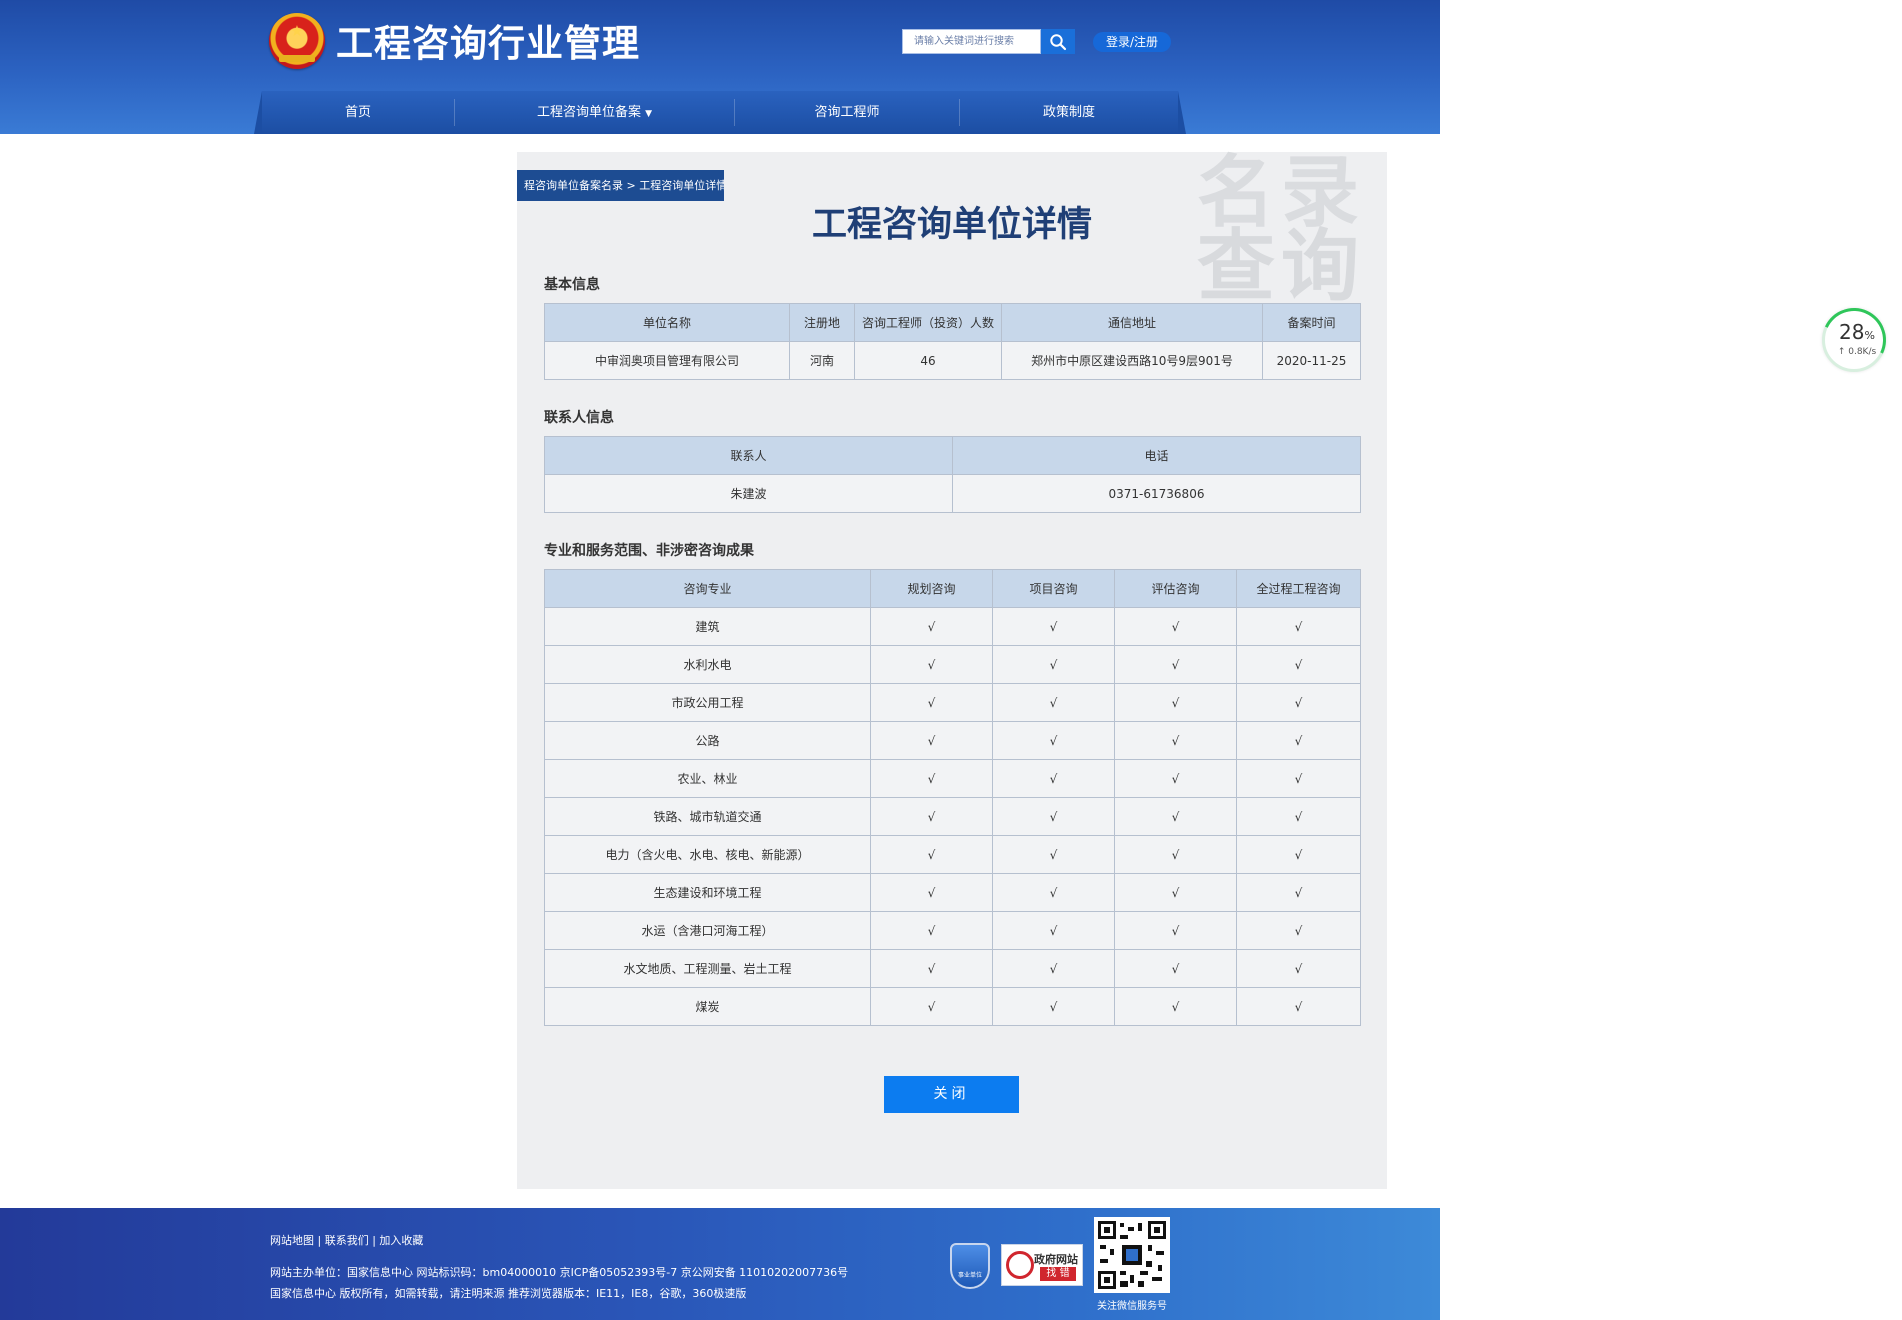  What do you see at coordinates (822, 360) in the screenshot?
I see `region-cell: 河南` at bounding box center [822, 360].